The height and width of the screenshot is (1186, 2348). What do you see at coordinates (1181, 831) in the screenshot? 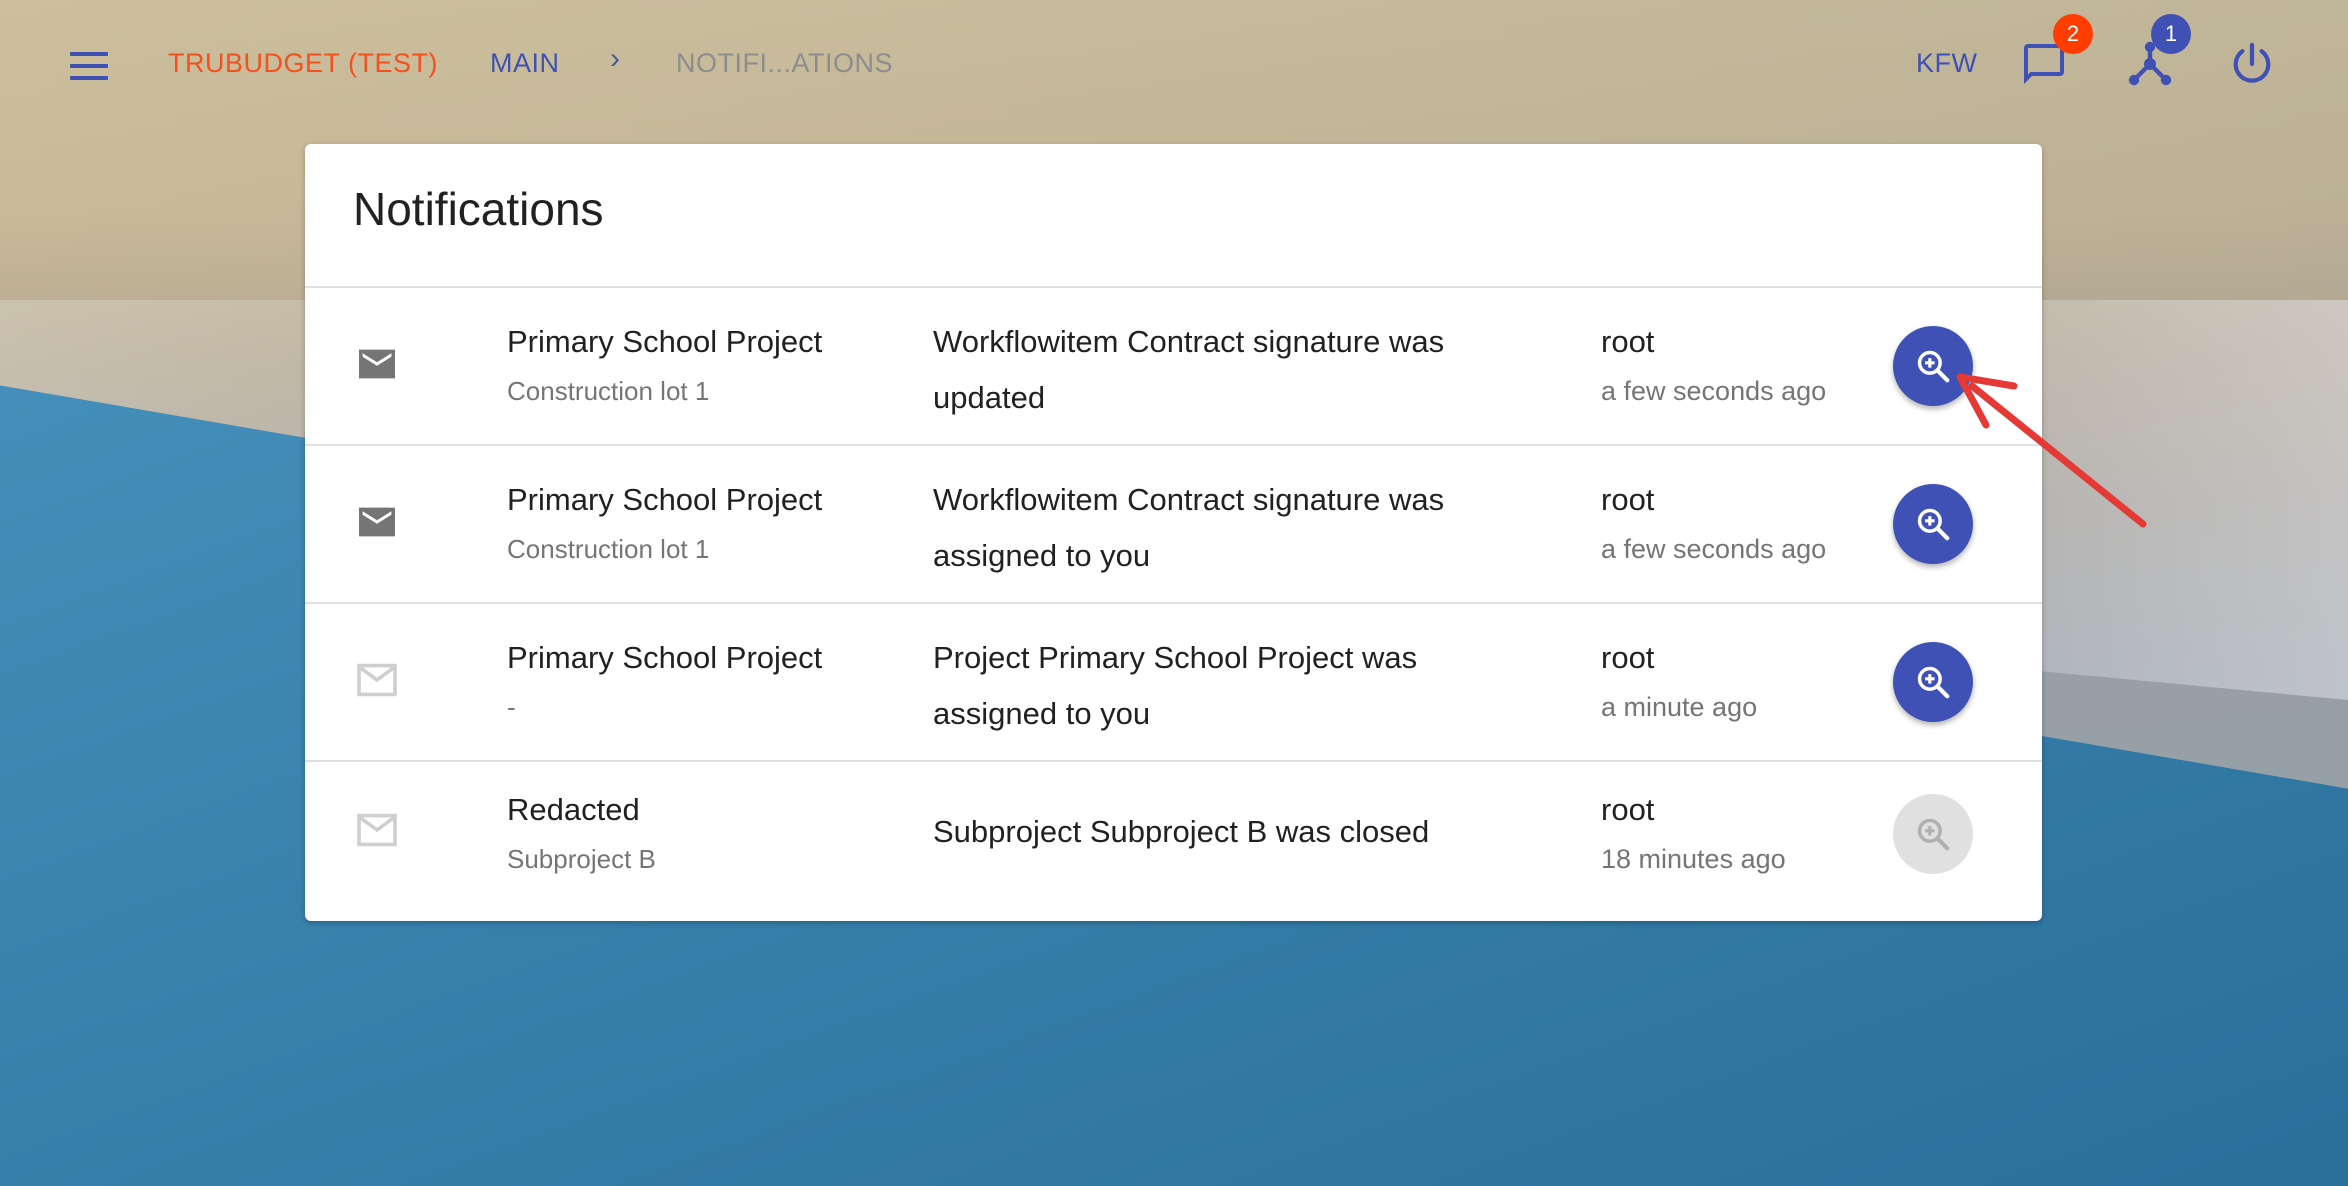
I see `notification-message: Subproject Subproject B was closed` at bounding box center [1181, 831].